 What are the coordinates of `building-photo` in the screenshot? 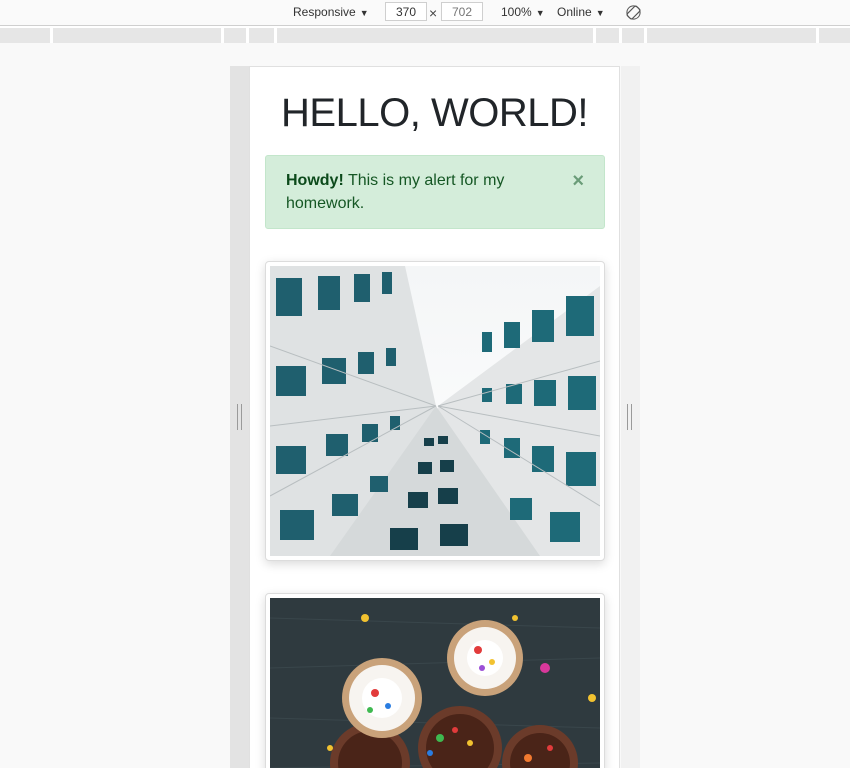 It's located at (435, 411).